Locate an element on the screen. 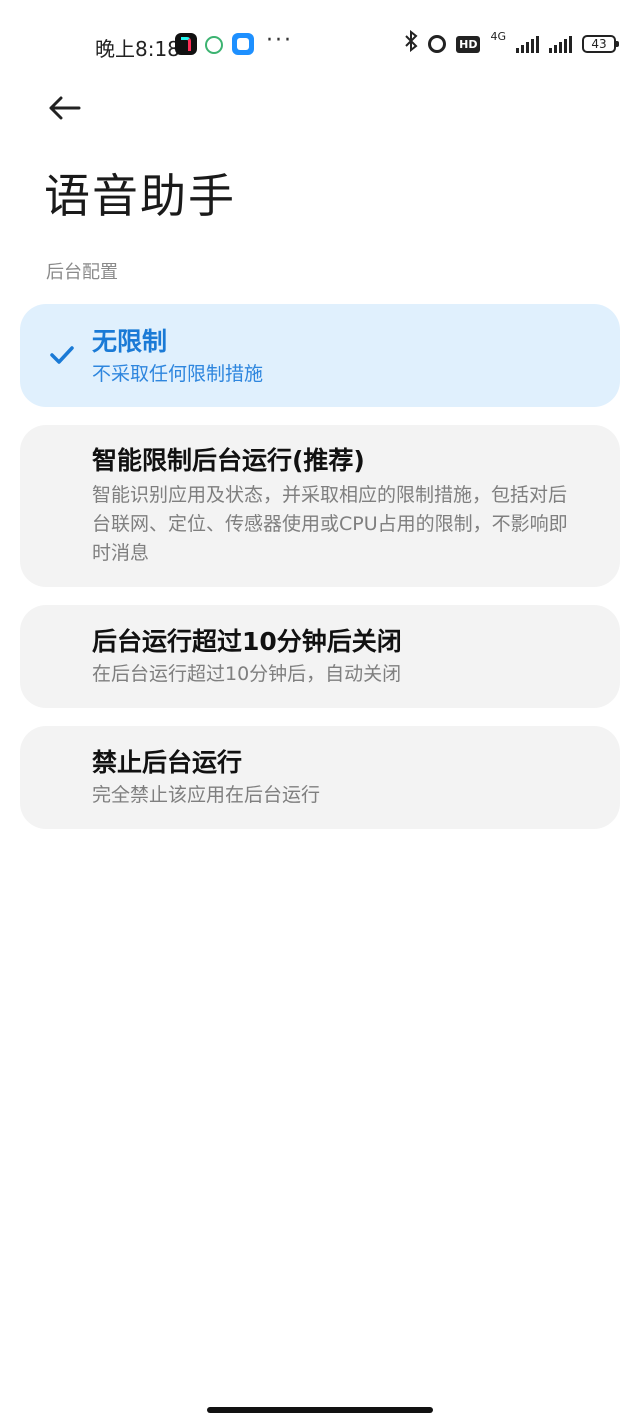 The image size is (640, 1422). status-time: 晚上8:18 is located at coordinates (137, 49).